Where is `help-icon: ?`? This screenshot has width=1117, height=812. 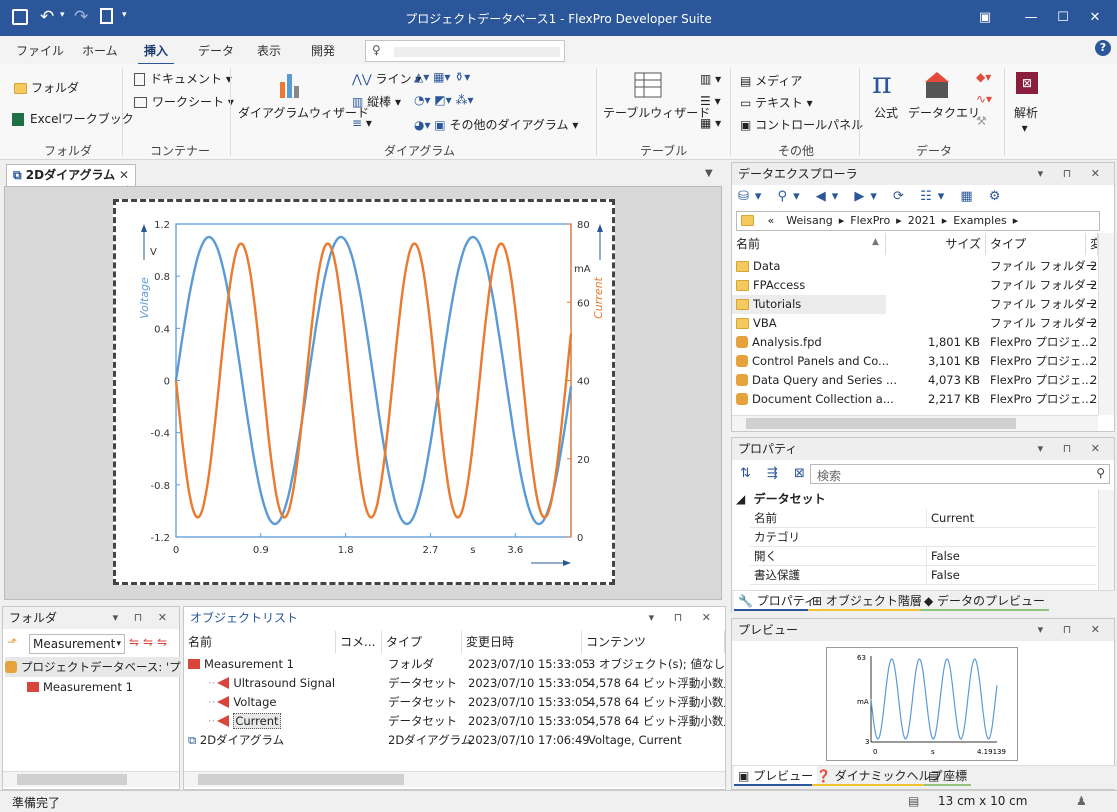
help-icon: ? is located at coordinates (1103, 48).